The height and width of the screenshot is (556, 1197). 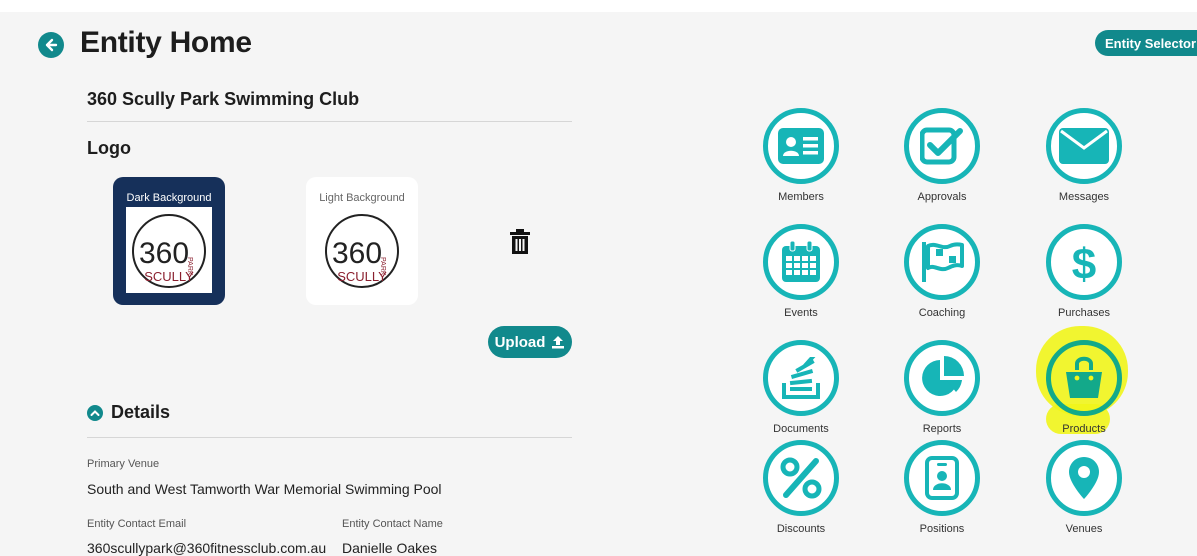 I want to click on contact-name-label: Entity Contact Name, so click(x=392, y=524).